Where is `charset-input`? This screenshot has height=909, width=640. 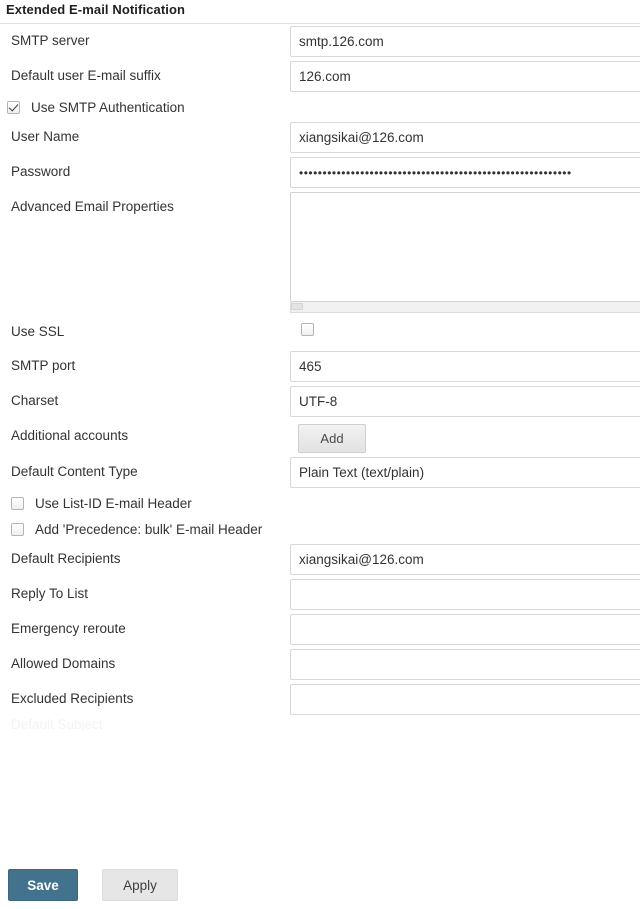 charset-input is located at coordinates (465, 401).